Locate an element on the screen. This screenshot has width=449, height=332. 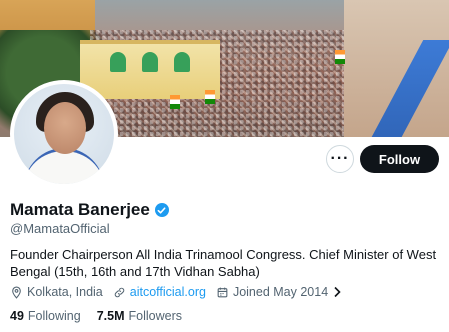
more-options-label: ··· is located at coordinates (340, 158).